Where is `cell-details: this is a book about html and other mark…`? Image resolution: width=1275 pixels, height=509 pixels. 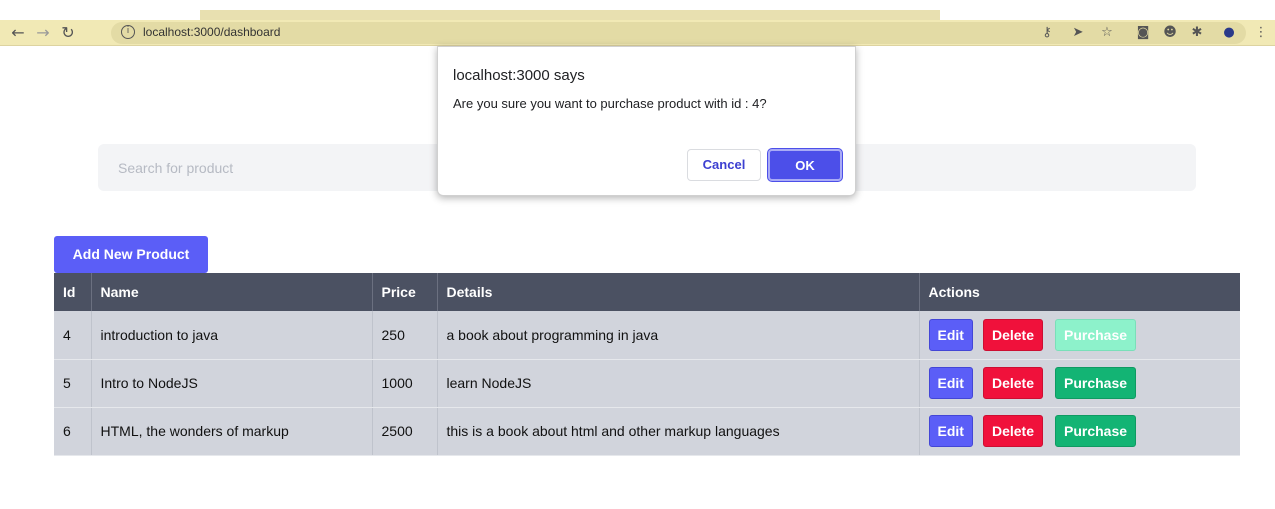
cell-details: this is a book about html and other mark… is located at coordinates (678, 431).